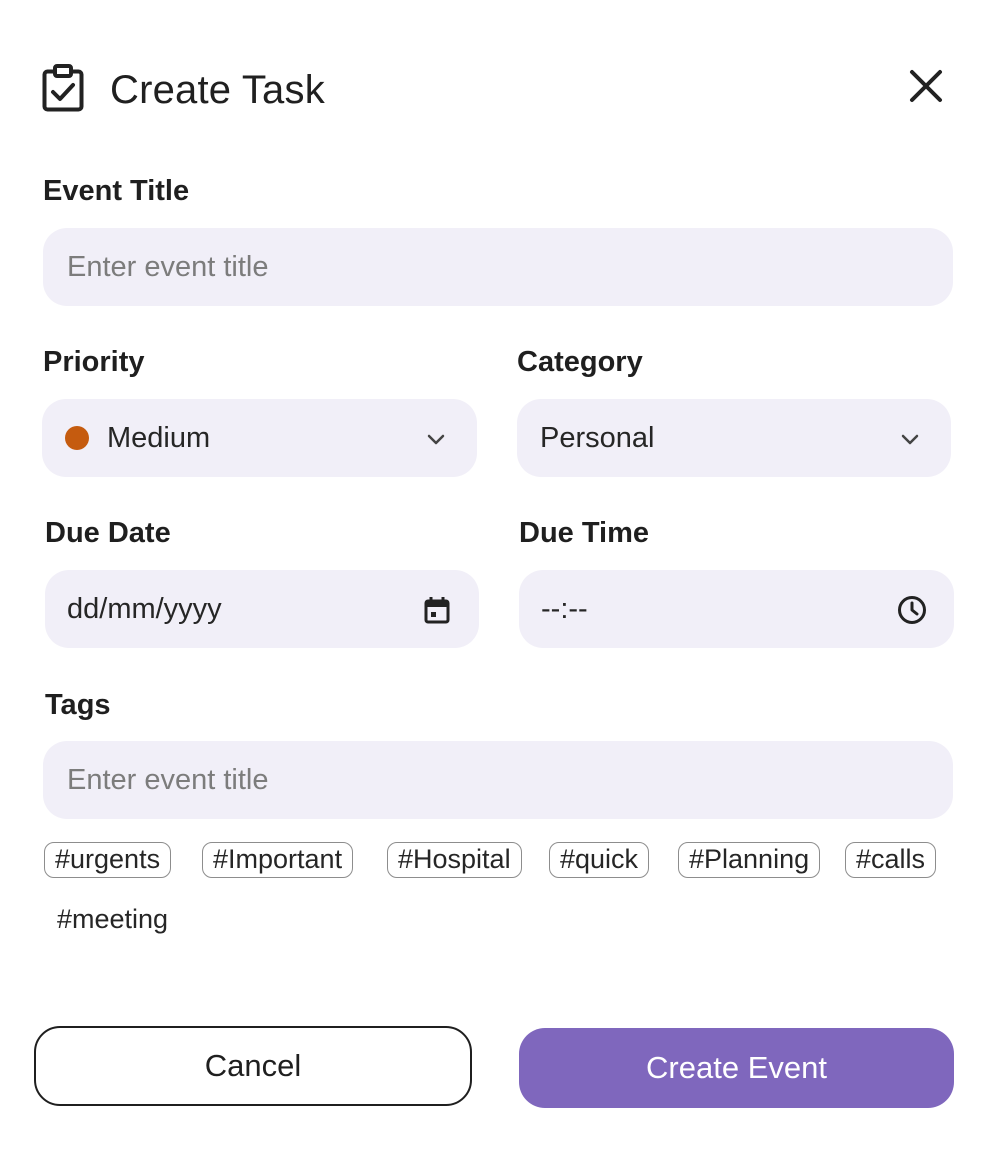  Describe the element at coordinates (217, 90) in the screenshot. I see `dialog-title: Create Task` at that location.